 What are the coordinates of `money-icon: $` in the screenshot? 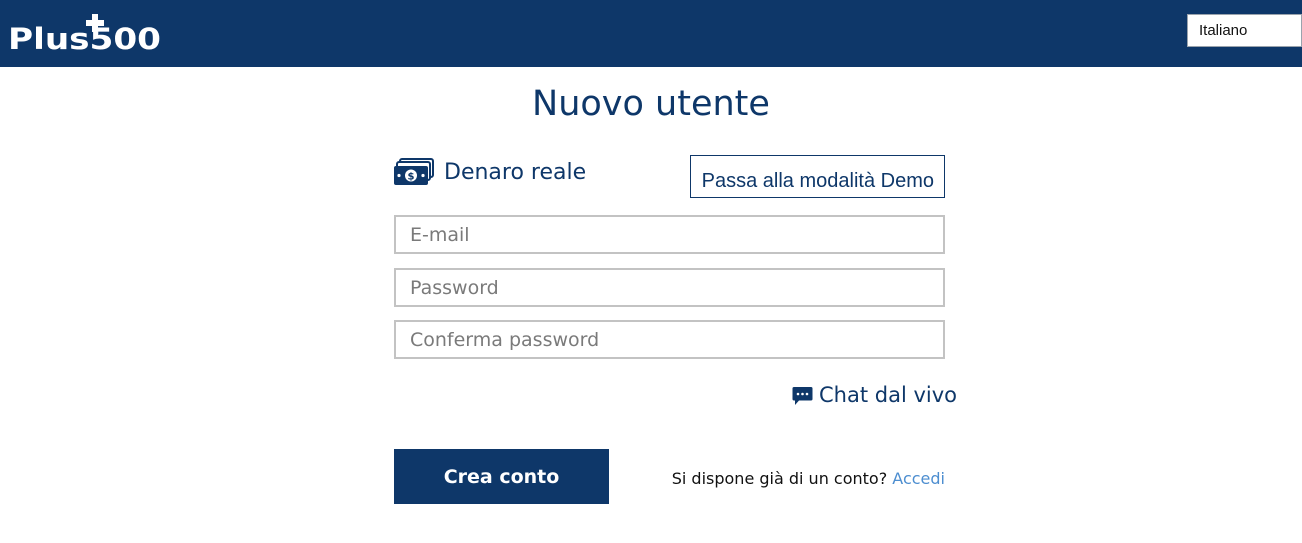 It's located at (414, 171).